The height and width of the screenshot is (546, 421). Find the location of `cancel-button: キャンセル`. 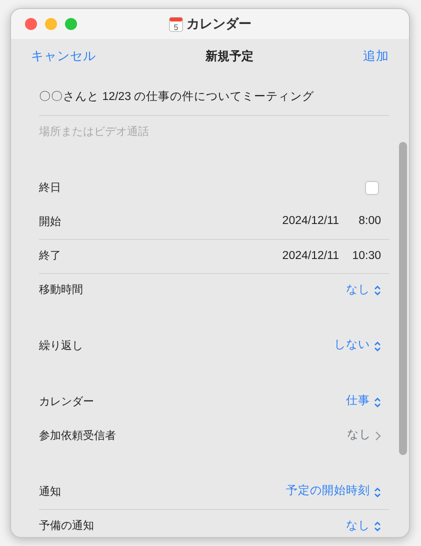

cancel-button: キャンセル is located at coordinates (63, 56).